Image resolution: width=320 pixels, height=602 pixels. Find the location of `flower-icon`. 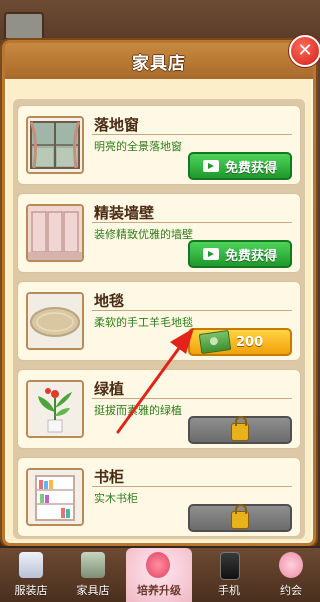

flower-icon is located at coordinates (291, 565).